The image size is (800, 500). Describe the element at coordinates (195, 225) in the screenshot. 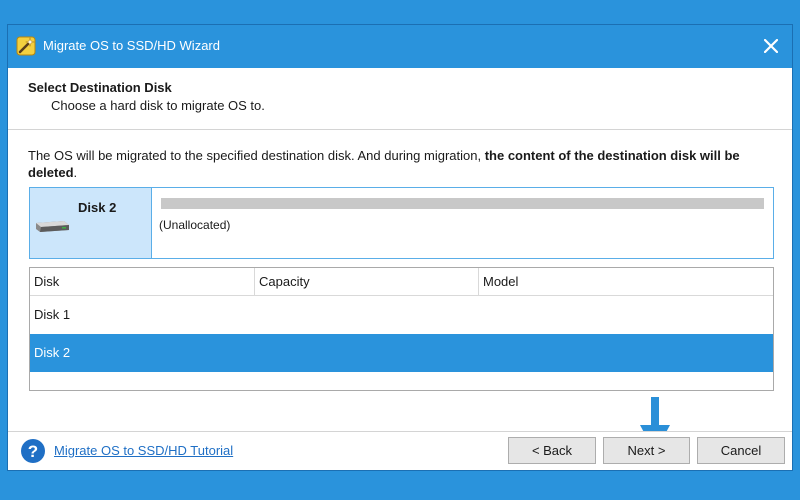

I see `partition-label: (Unallocated)` at that location.